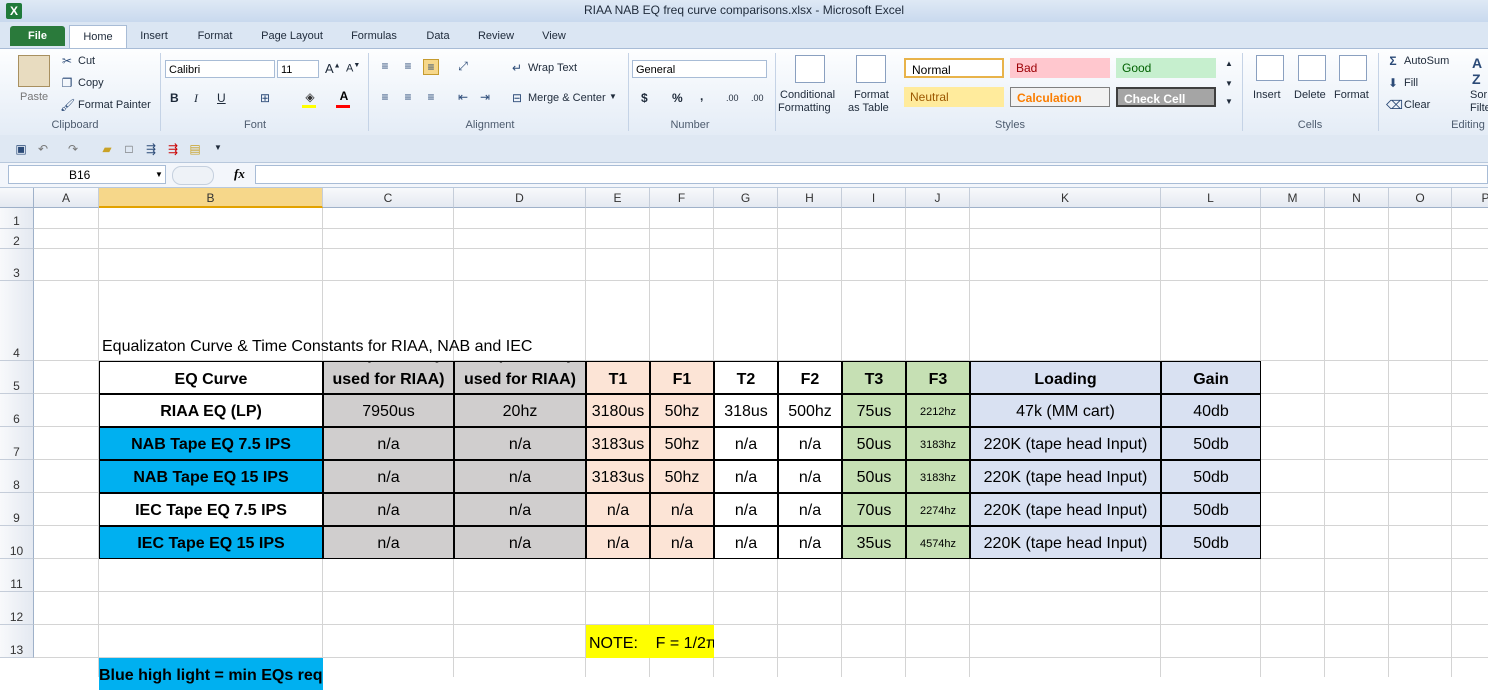 This screenshot has height=690, width=1488. I want to click on column-header-d: D, so click(520, 198).